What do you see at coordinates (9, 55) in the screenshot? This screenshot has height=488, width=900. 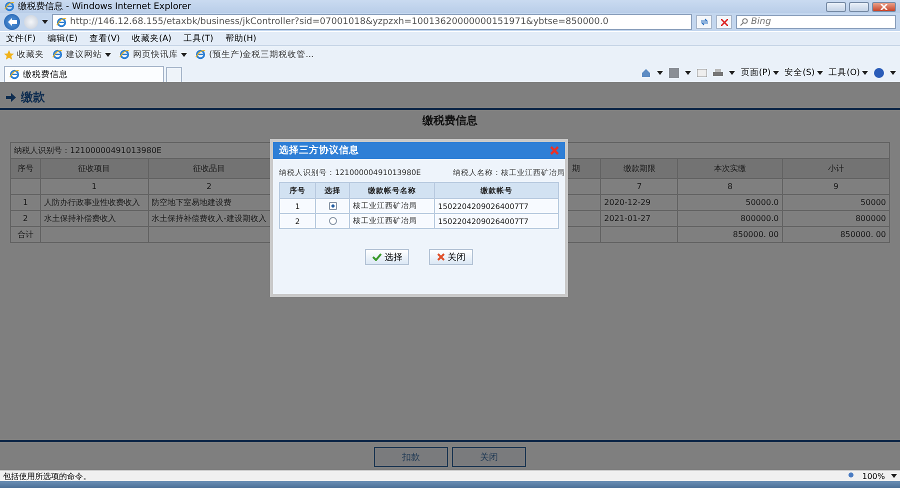 I see `star-icon` at bounding box center [9, 55].